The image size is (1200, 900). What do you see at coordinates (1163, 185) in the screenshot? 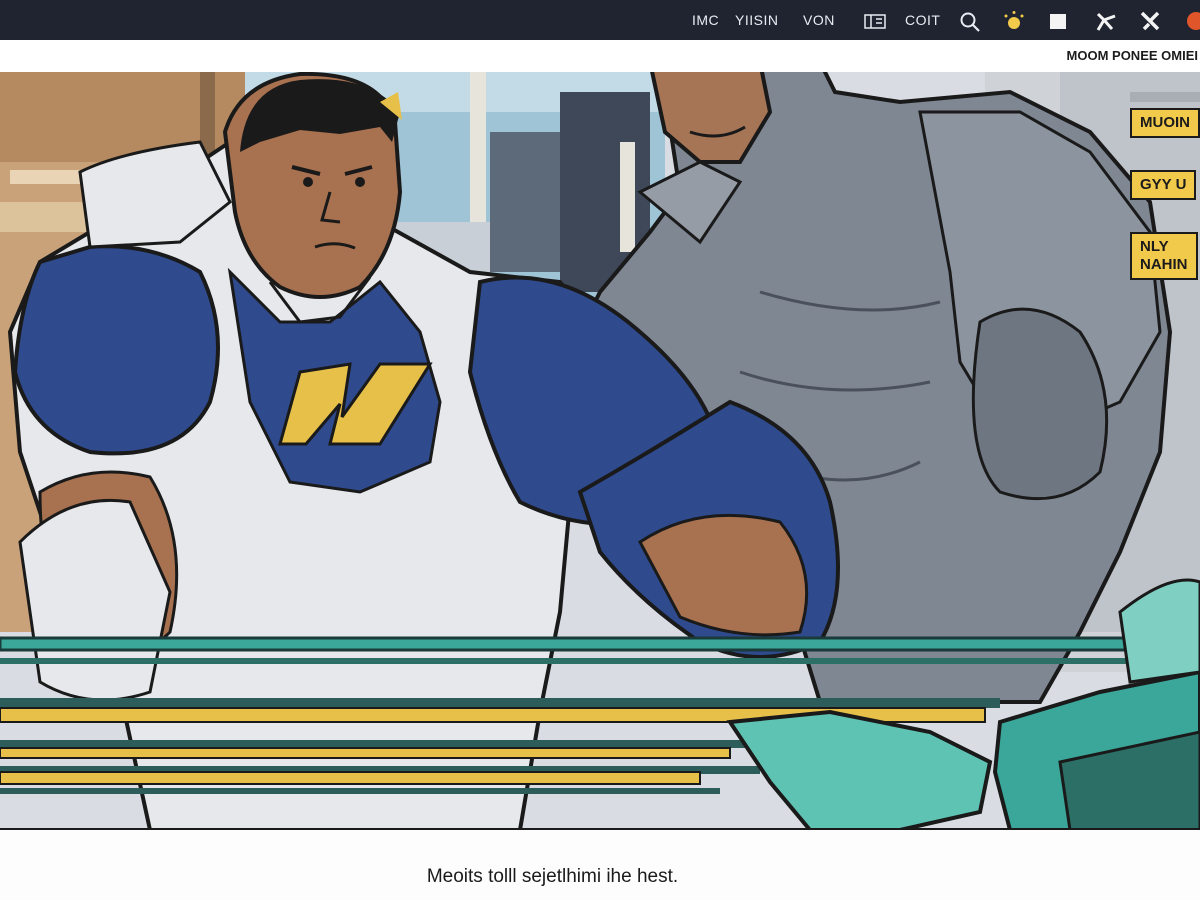
I see `side-tag: GYY U` at bounding box center [1163, 185].